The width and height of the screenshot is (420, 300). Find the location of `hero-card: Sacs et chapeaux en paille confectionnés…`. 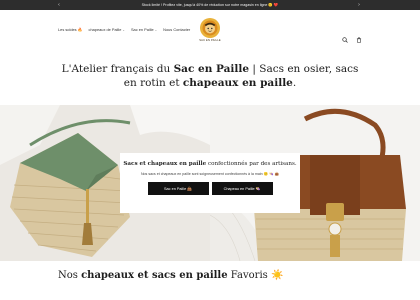

hero-card: Sacs et chapeaux en paille confectionnés… is located at coordinates (210, 183).